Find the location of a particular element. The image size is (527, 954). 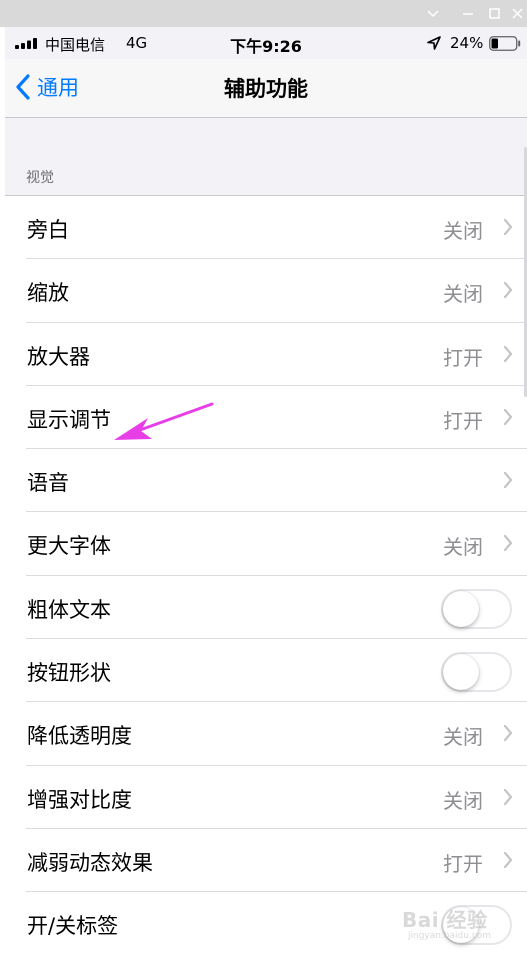

row-label: 开/关标签 is located at coordinates (73, 926).